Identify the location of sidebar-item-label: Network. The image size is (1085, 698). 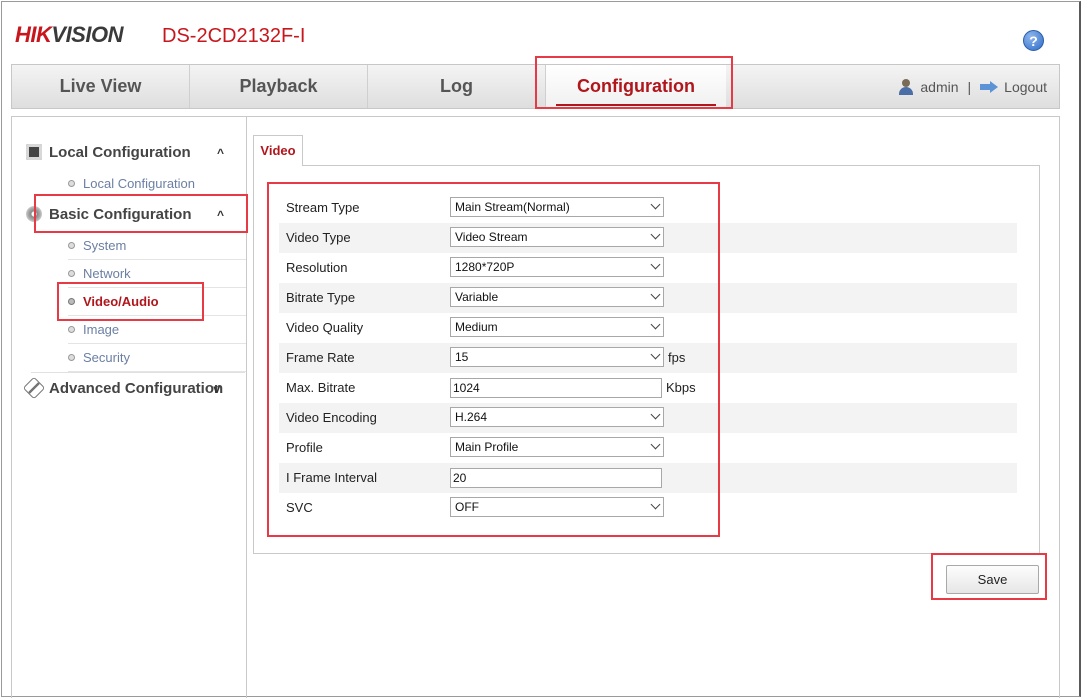
(107, 273).